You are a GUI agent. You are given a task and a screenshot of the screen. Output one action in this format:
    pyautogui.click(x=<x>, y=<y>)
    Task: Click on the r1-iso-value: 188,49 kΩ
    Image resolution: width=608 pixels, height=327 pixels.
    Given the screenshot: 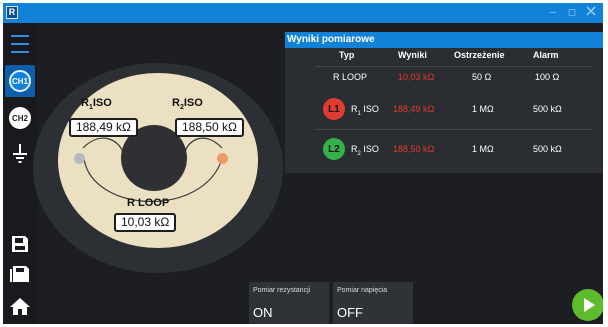 What is the action you would take?
    pyautogui.click(x=104, y=127)
    